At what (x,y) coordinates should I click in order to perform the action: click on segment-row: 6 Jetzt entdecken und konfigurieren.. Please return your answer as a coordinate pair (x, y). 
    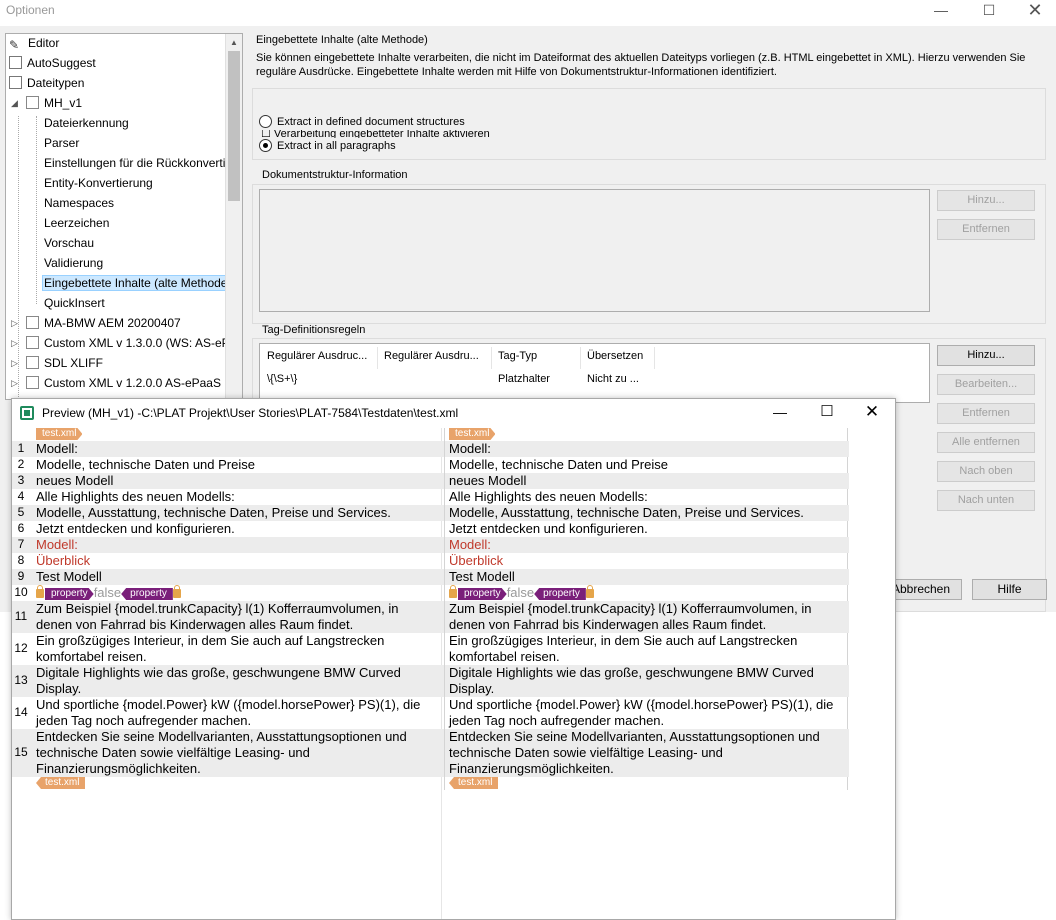
    Looking at the image, I should click on (228, 529).